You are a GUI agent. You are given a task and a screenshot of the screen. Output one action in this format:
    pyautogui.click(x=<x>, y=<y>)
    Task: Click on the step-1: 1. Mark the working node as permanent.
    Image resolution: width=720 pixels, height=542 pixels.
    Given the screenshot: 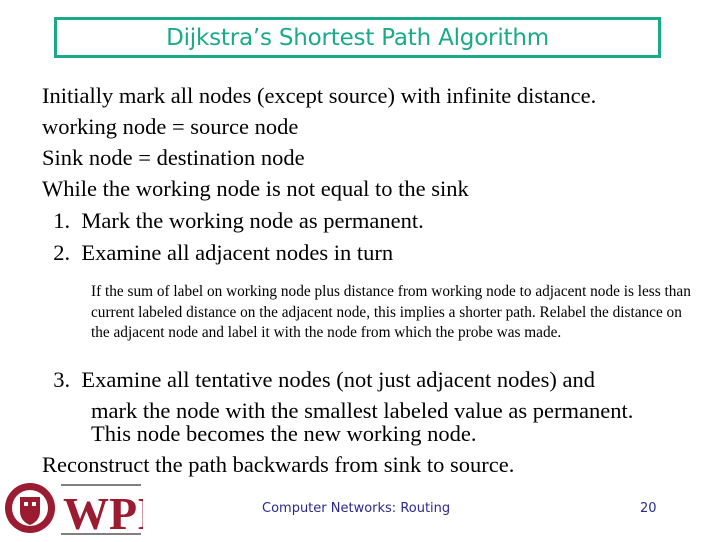 What is the action you would take?
    pyautogui.click(x=233, y=220)
    